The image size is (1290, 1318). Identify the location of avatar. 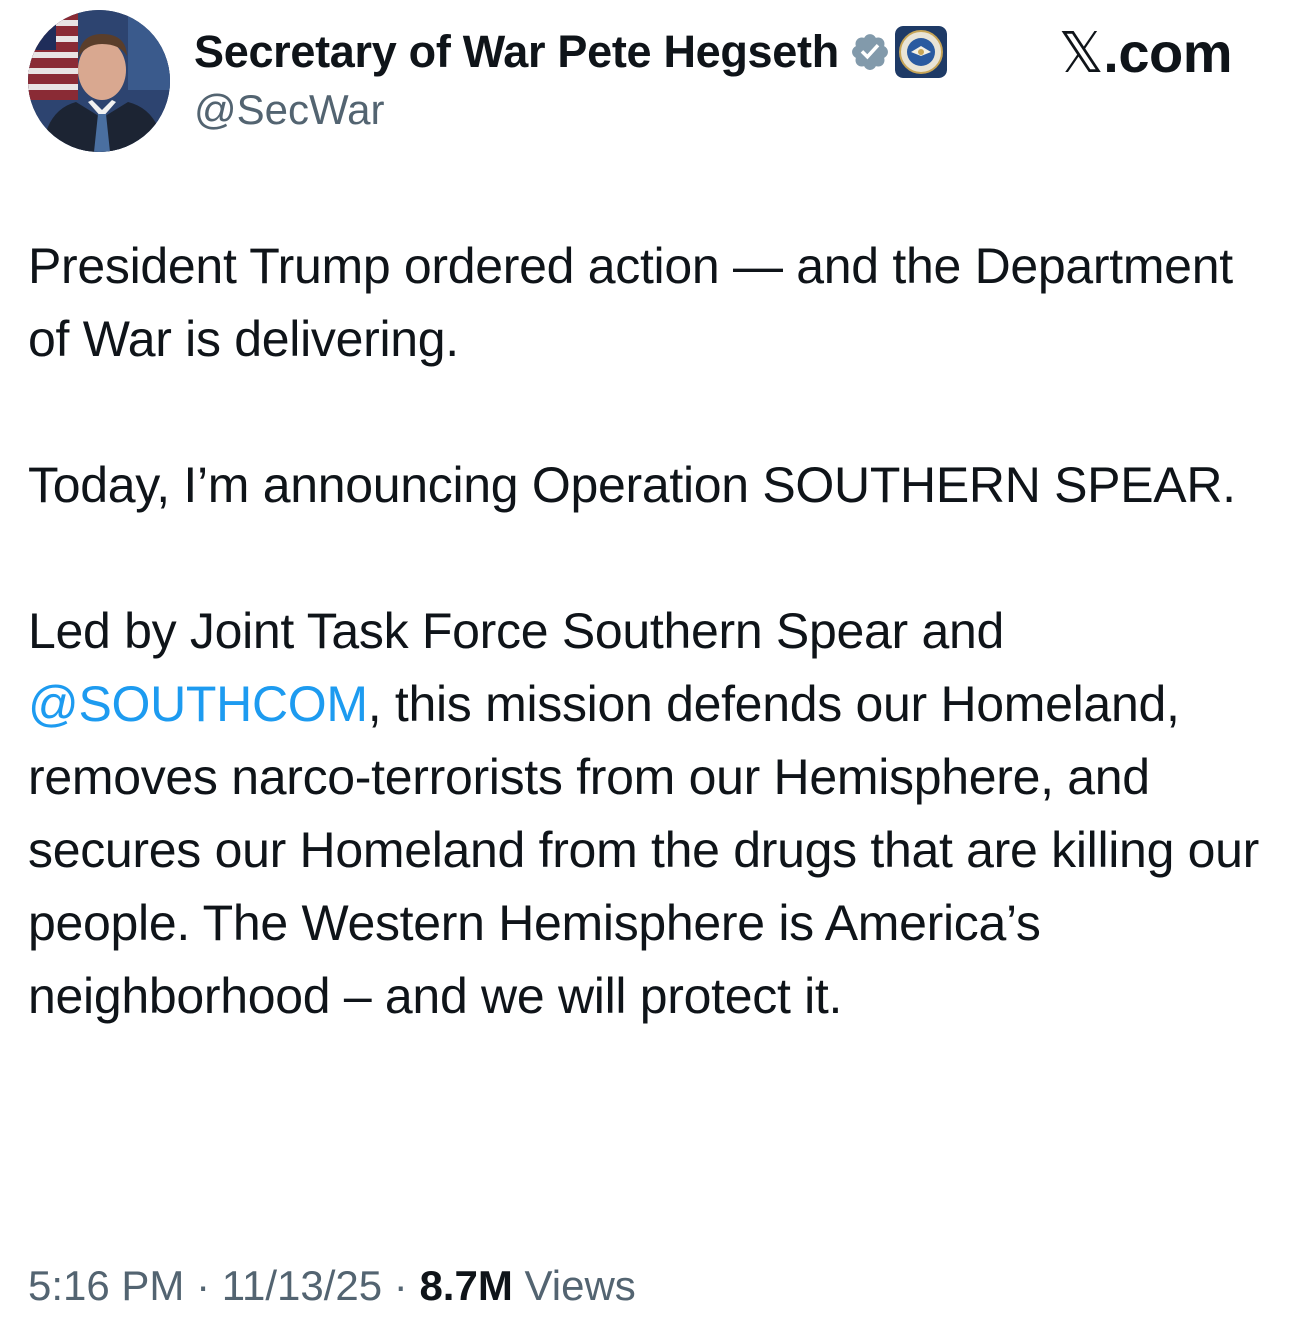
(99, 81).